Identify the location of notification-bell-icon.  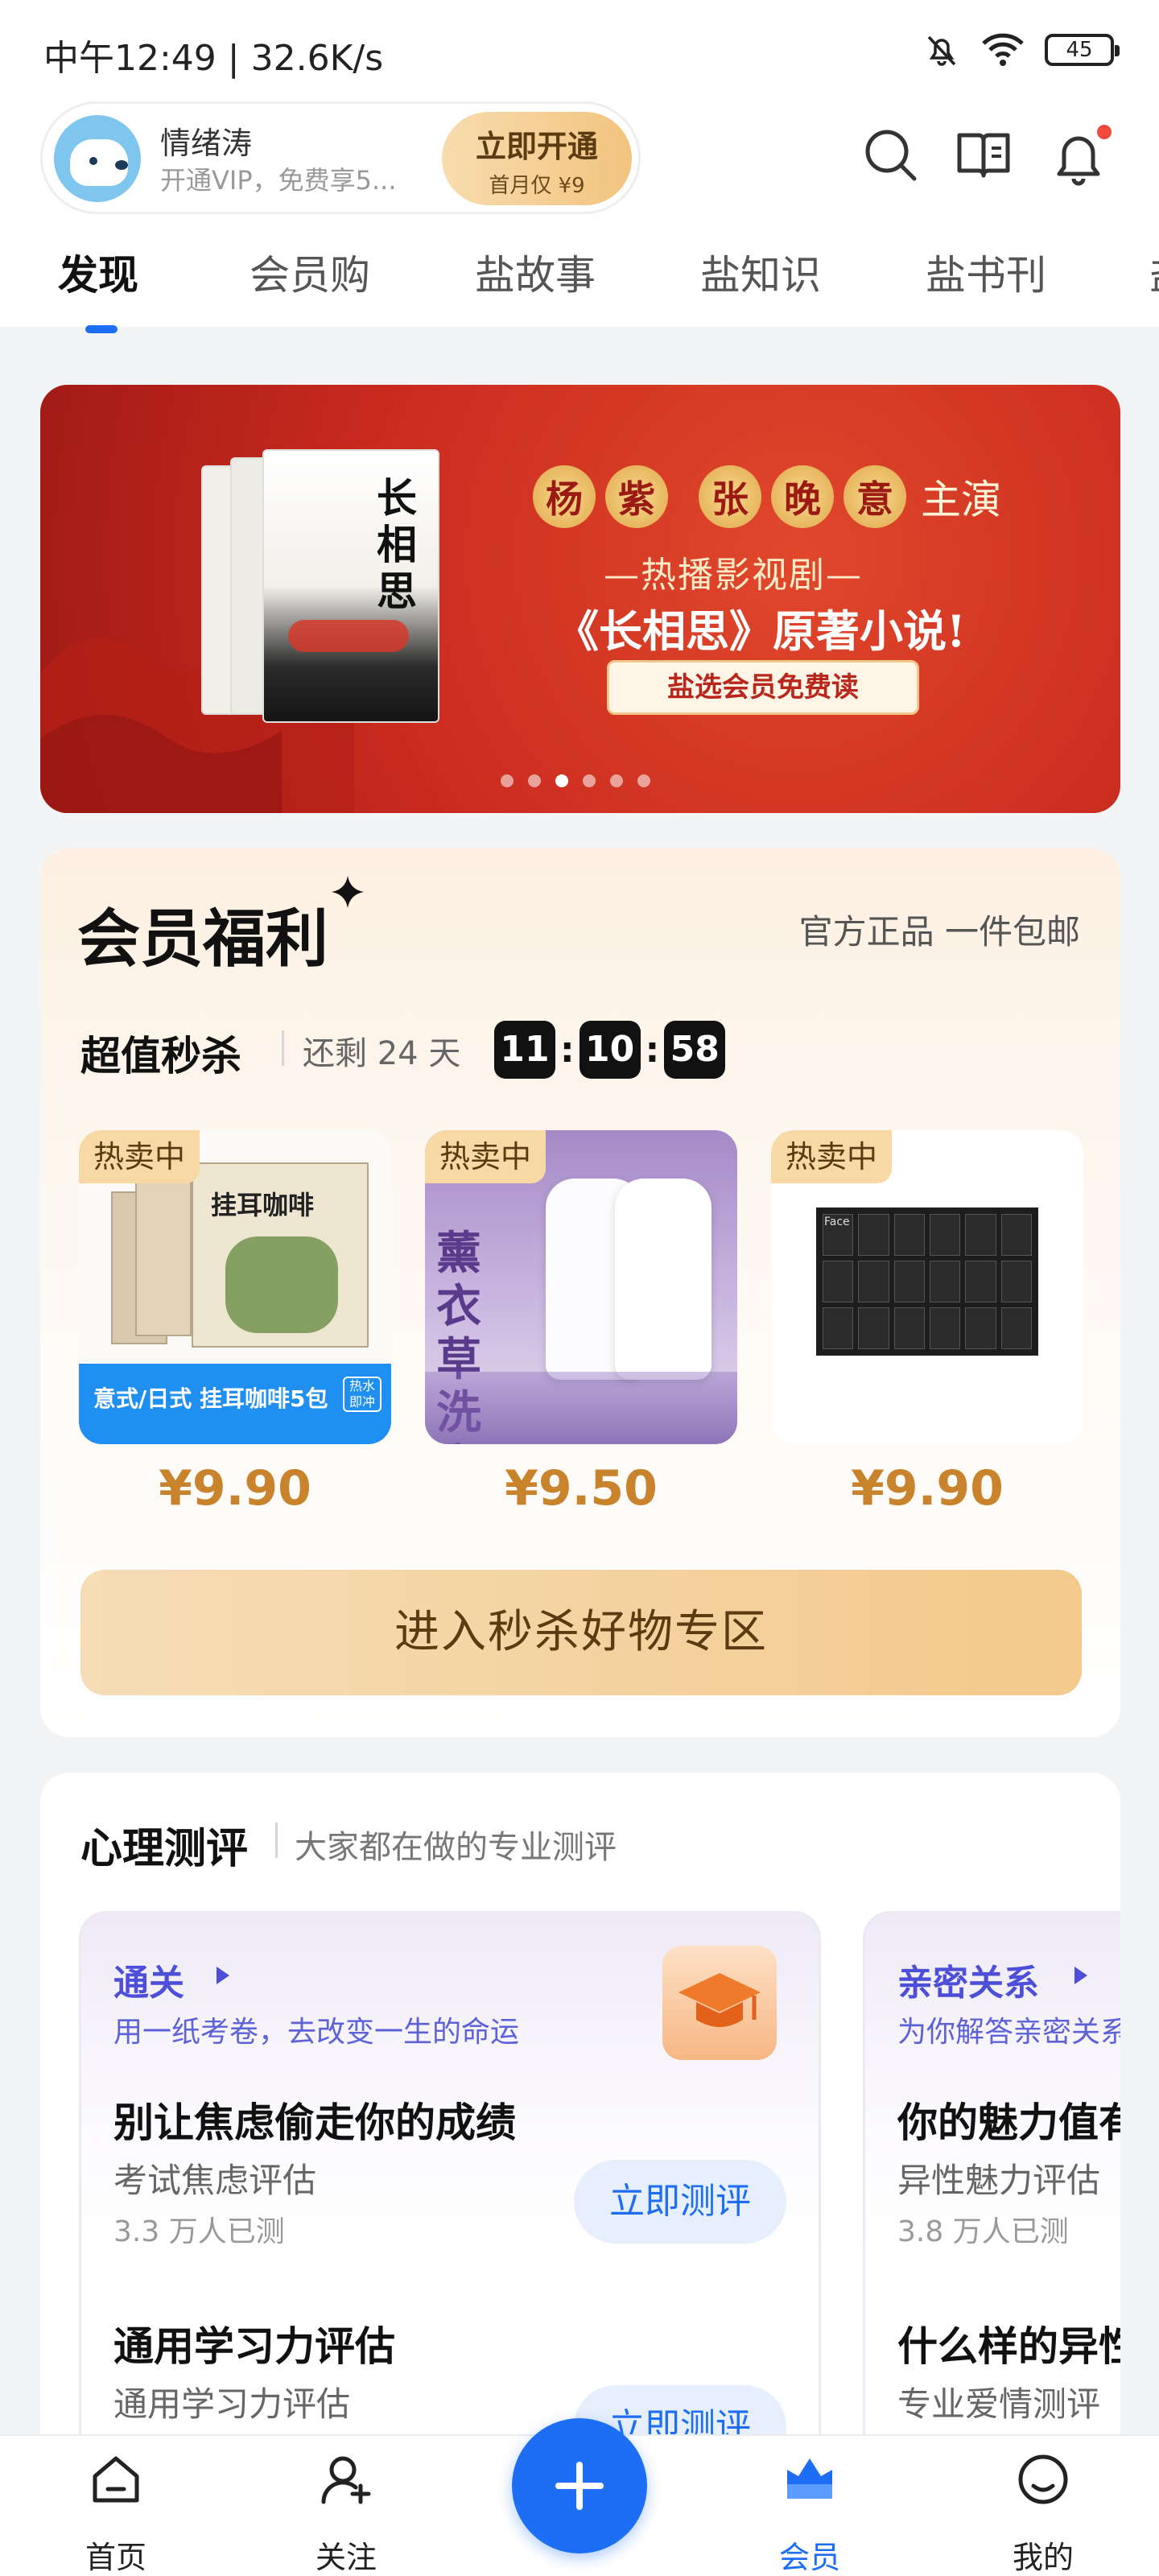
(1080, 156).